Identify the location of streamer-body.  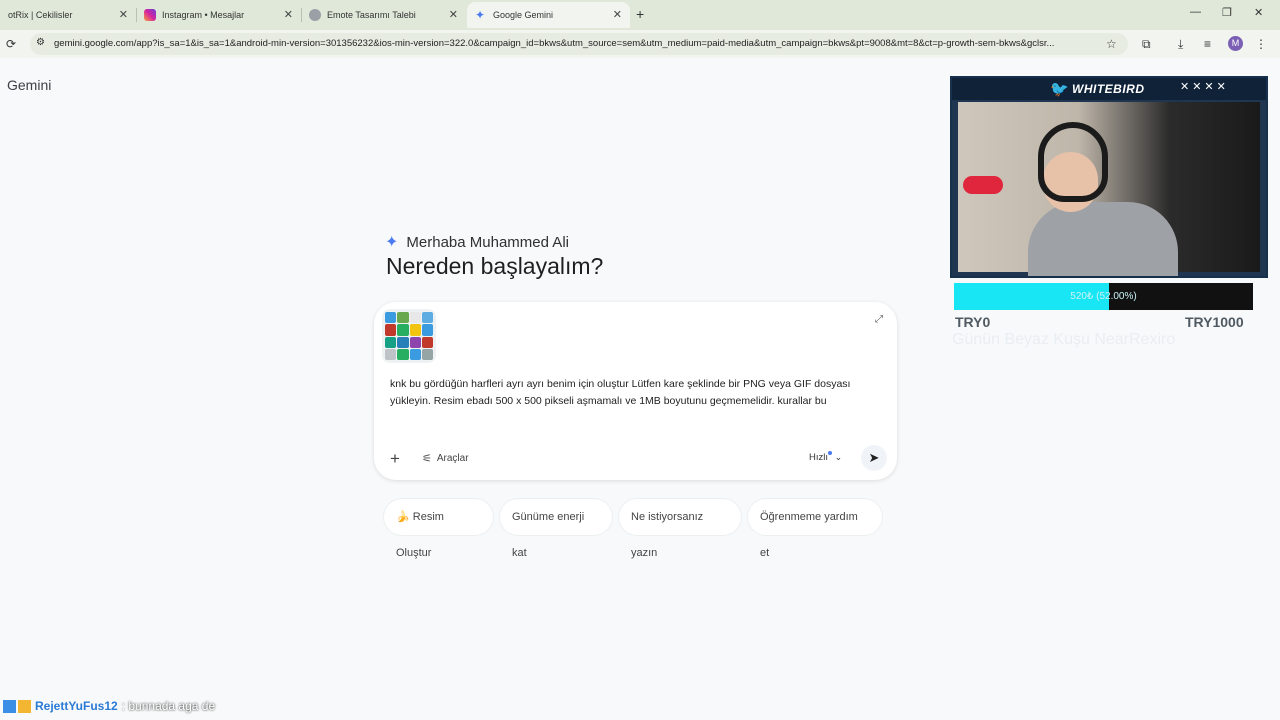
(1103, 239).